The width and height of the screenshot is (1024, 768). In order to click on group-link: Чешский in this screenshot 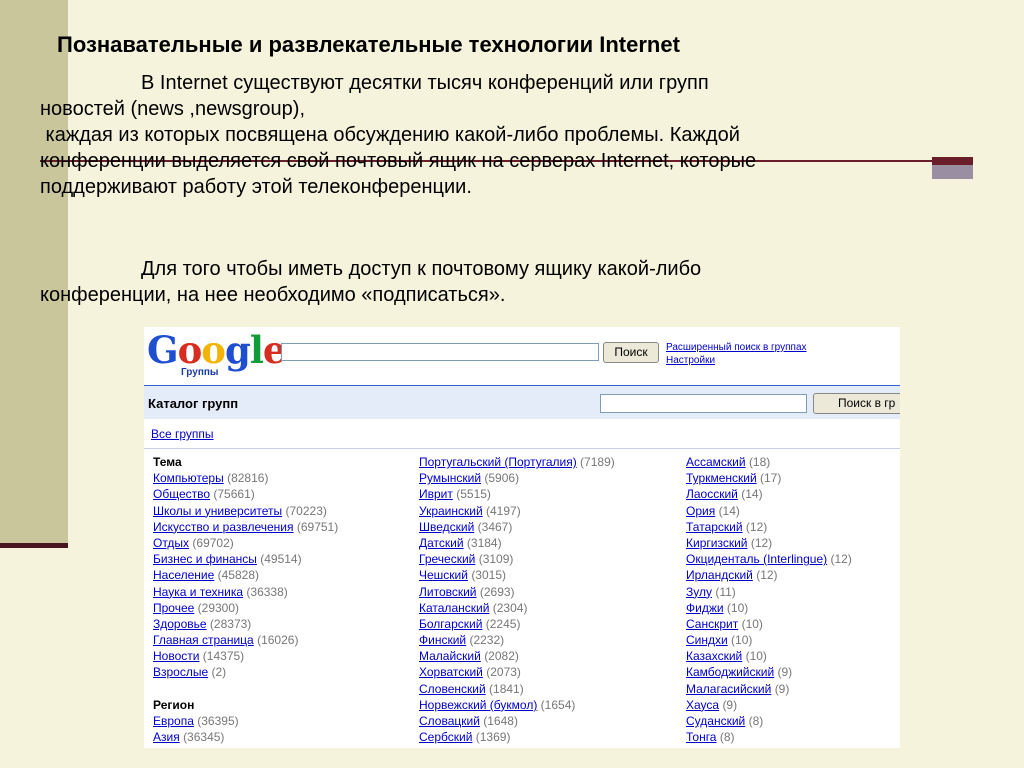, I will do `click(443, 575)`.